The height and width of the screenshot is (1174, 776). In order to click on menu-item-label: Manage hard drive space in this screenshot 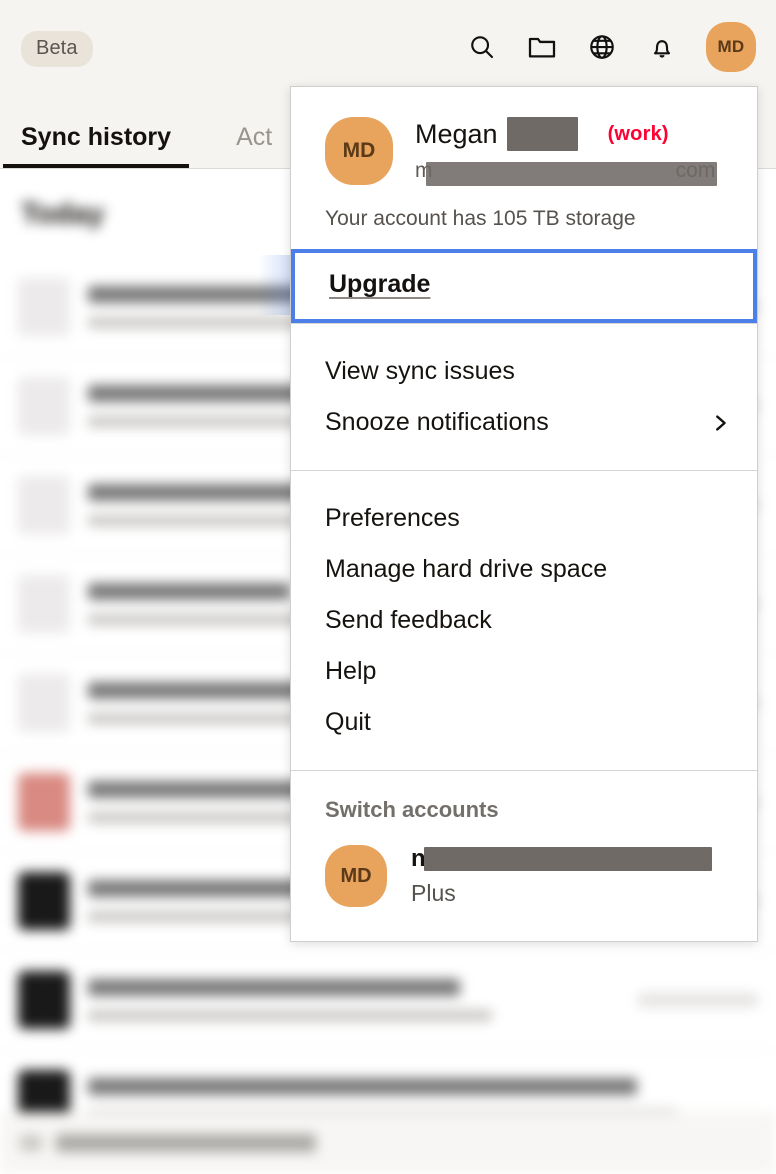, I will do `click(466, 569)`.